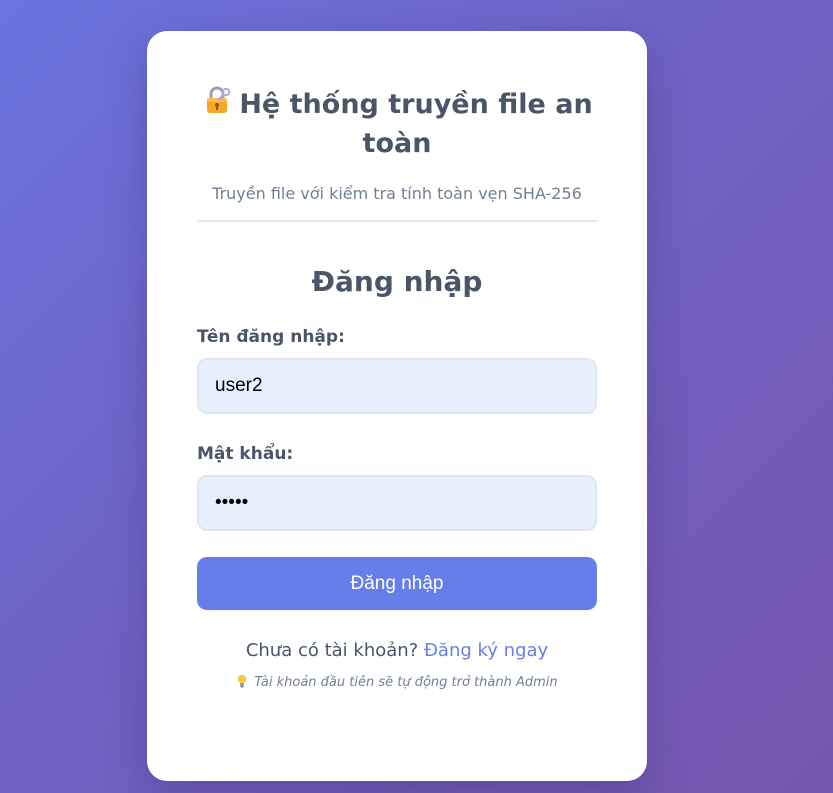 This screenshot has height=793, width=833. What do you see at coordinates (271, 337) in the screenshot?
I see `username-label: Tên đăng nhập:` at bounding box center [271, 337].